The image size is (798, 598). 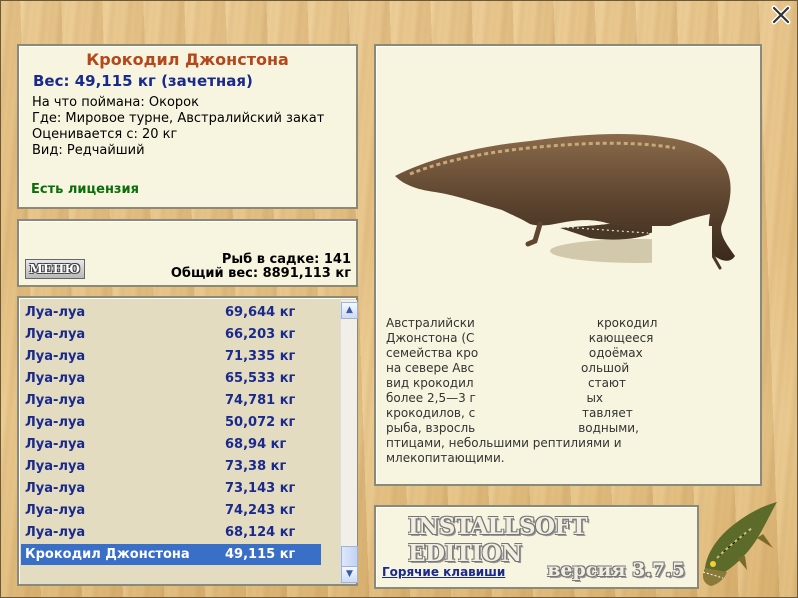 What do you see at coordinates (260, 378) in the screenshot?
I see `list-item-weight: 65,533 кг` at bounding box center [260, 378].